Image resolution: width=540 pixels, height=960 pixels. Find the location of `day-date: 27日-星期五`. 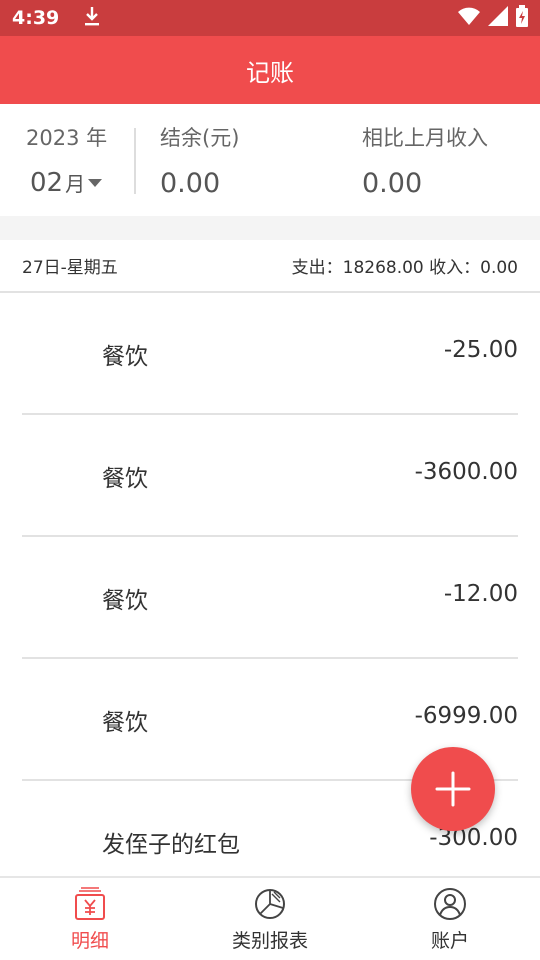

day-date: 27日-星期五 is located at coordinates (70, 268).